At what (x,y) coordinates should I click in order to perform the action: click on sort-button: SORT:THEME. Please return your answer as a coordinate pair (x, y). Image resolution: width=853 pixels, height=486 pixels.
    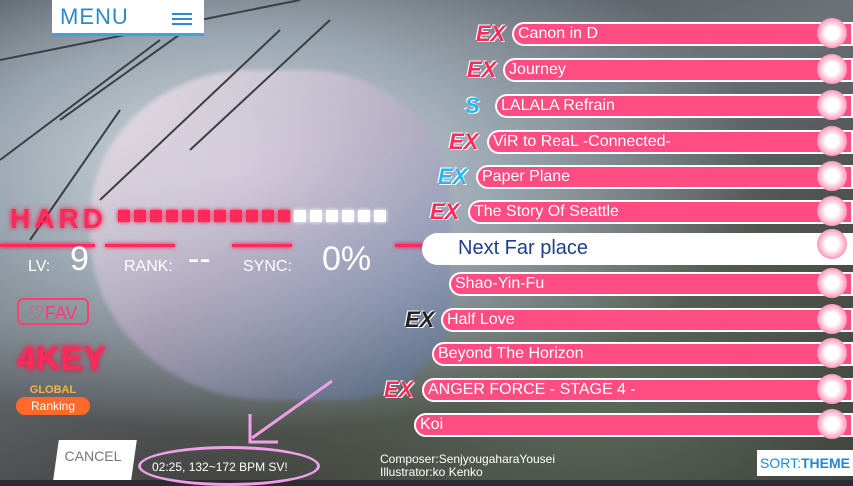
    Looking at the image, I should click on (805, 463).